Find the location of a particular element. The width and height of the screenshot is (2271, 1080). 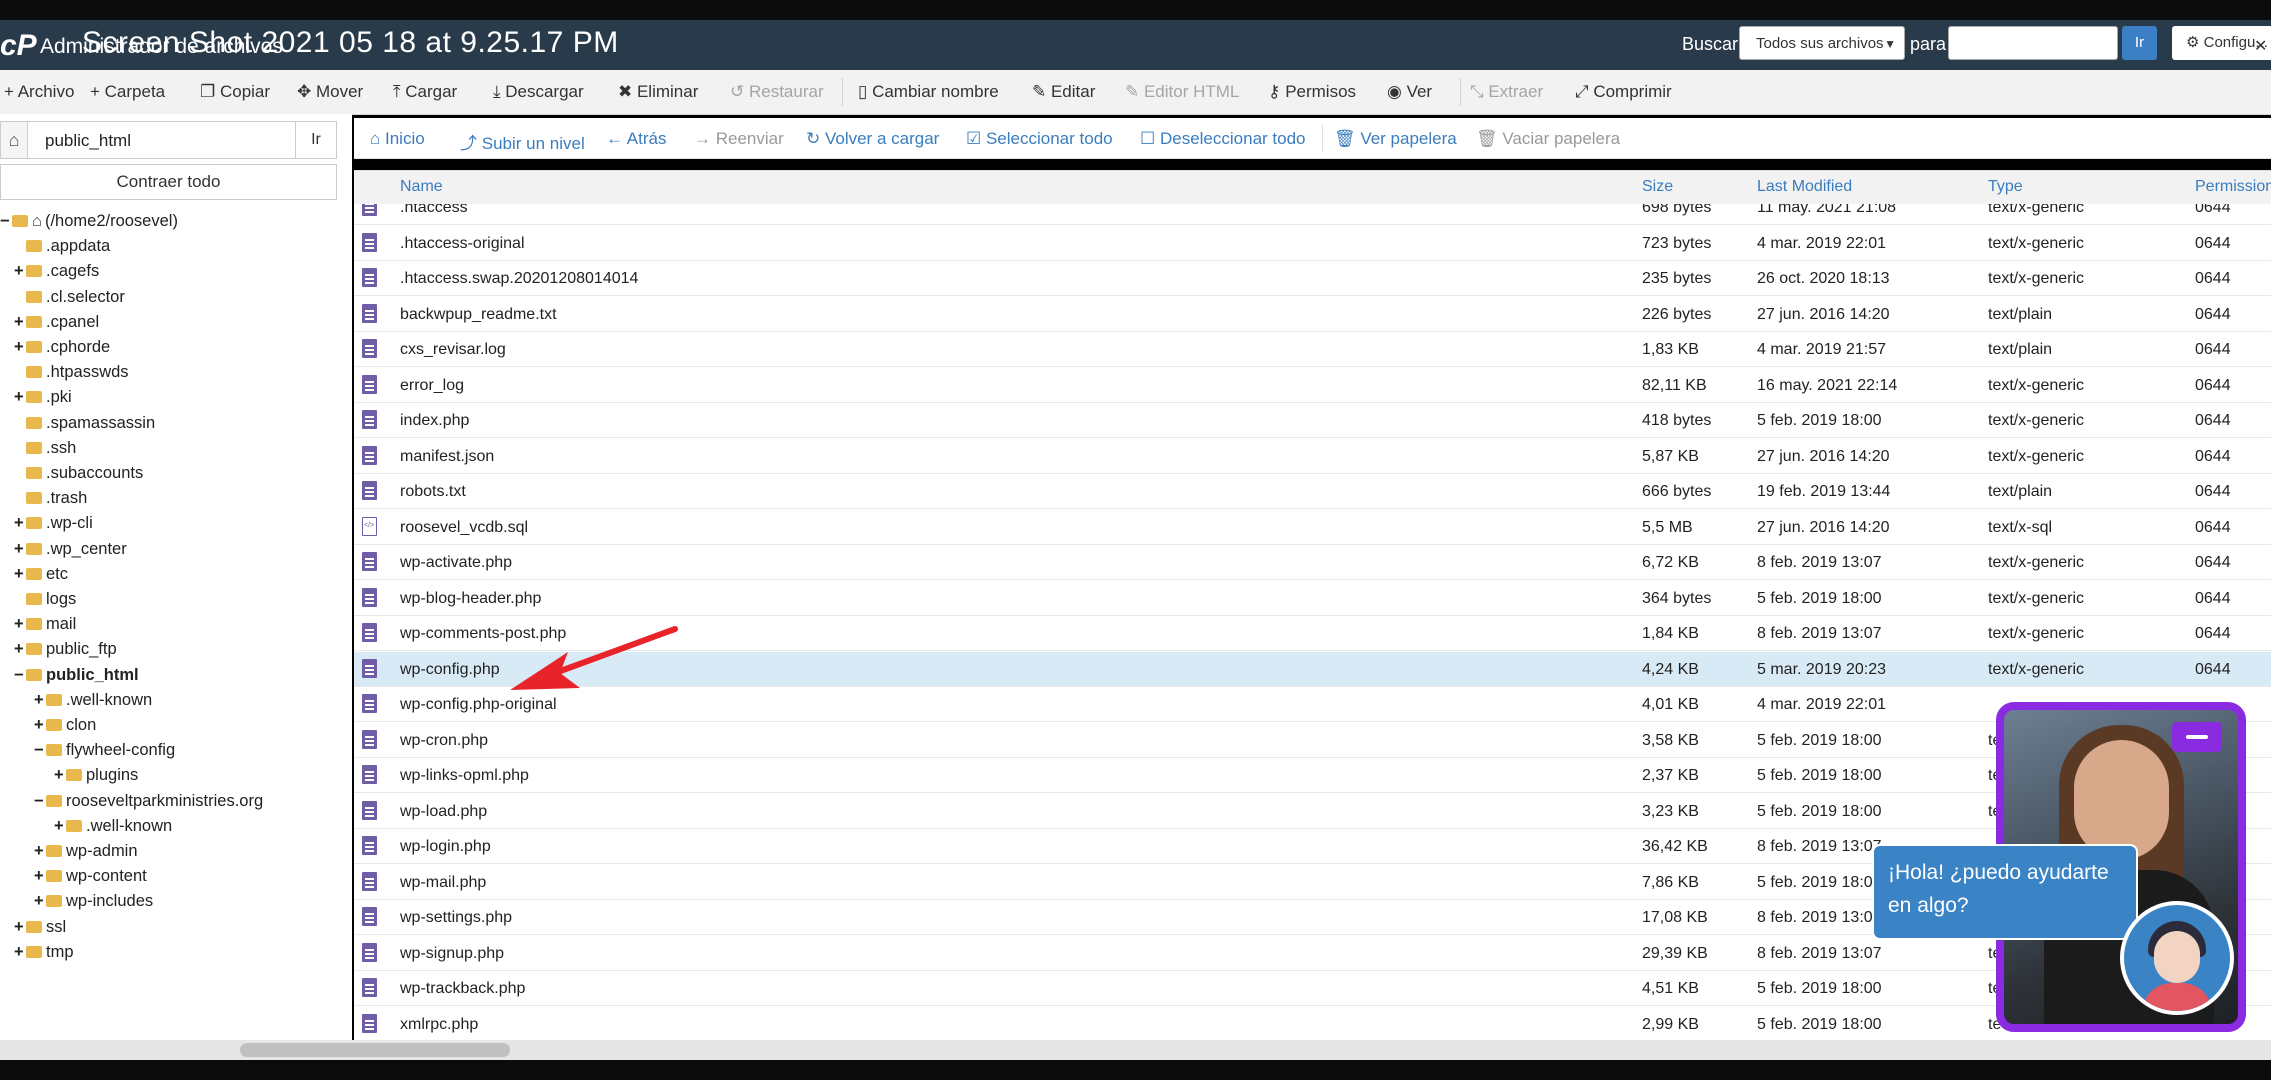

toolbar-extraer-button: ⤡ Extraer is located at coordinates (1506, 92).